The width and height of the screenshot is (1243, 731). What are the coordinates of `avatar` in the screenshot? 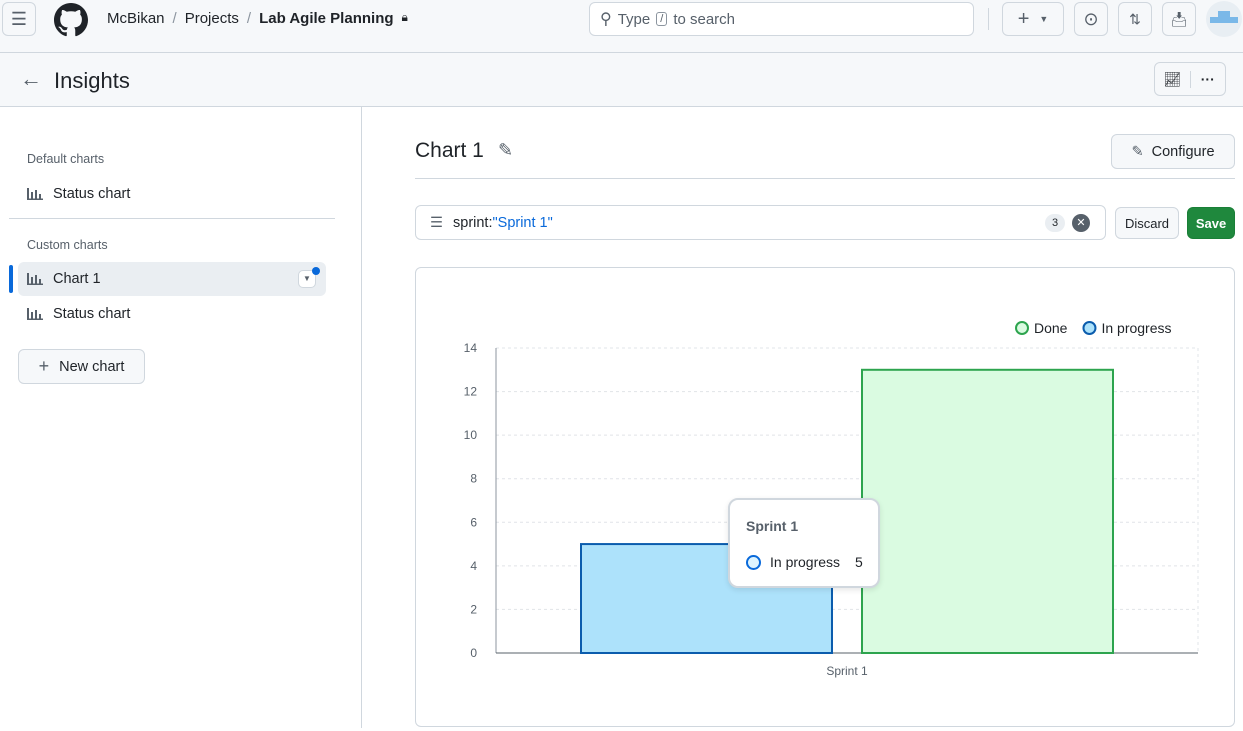 It's located at (1224, 19).